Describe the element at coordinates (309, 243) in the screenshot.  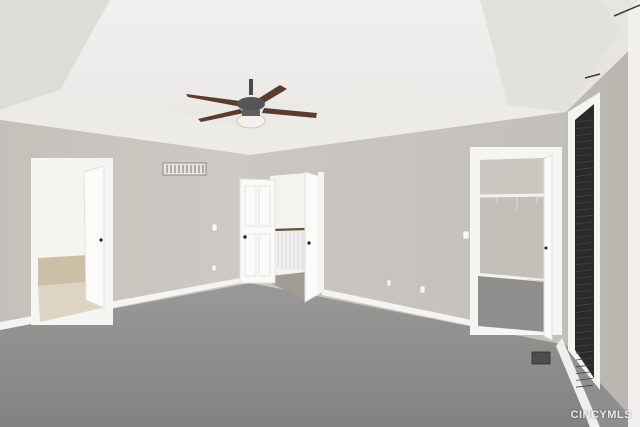
I see `center-door-right-handle` at that location.